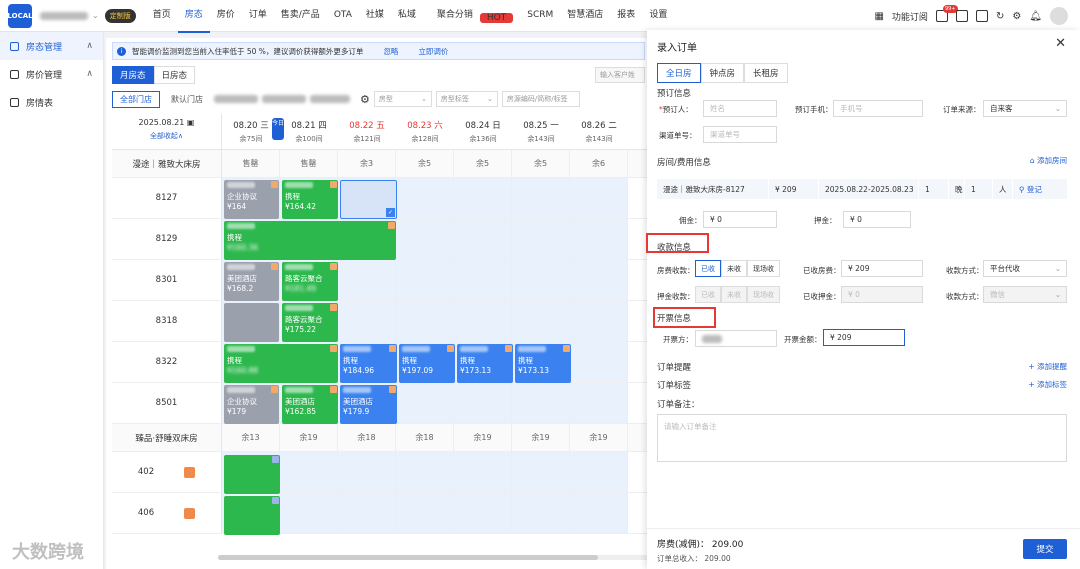 The width and height of the screenshot is (1080, 569). What do you see at coordinates (934, 189) in the screenshot?
I see `nights-input: 1` at bounding box center [934, 189].